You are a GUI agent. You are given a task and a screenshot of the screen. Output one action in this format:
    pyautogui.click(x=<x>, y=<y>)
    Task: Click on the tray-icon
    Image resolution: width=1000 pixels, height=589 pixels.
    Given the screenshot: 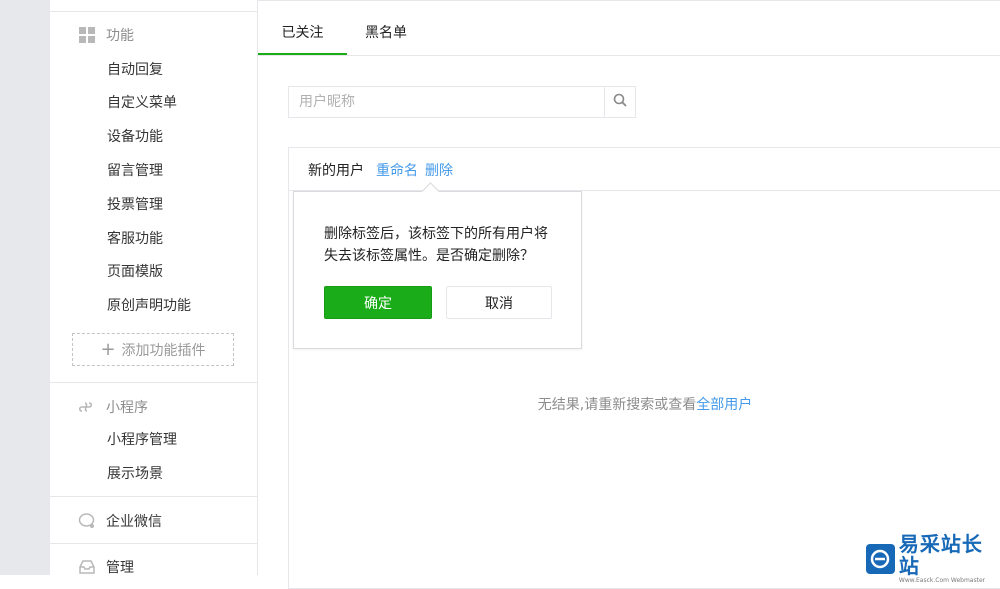 What is the action you would take?
    pyautogui.click(x=87, y=567)
    